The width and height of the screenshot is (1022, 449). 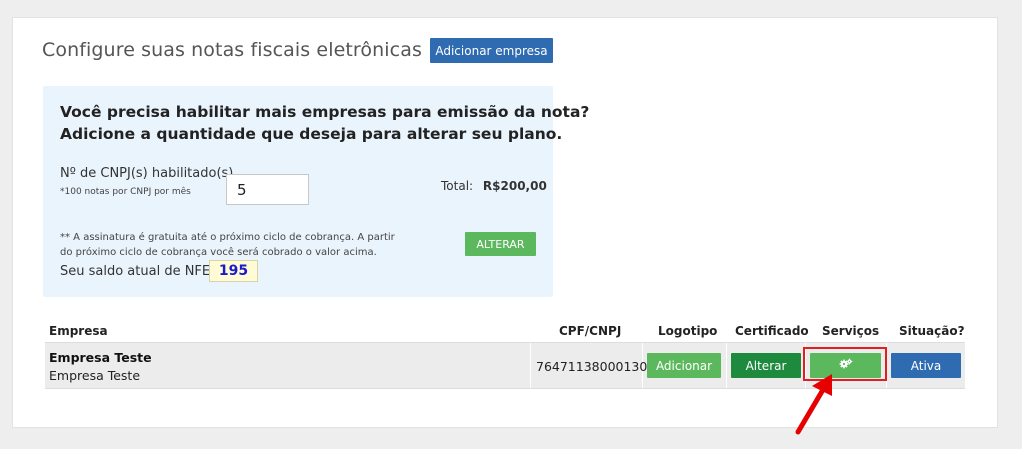 I want to click on header-cnpj: CPF/CNPJ, so click(x=590, y=331).